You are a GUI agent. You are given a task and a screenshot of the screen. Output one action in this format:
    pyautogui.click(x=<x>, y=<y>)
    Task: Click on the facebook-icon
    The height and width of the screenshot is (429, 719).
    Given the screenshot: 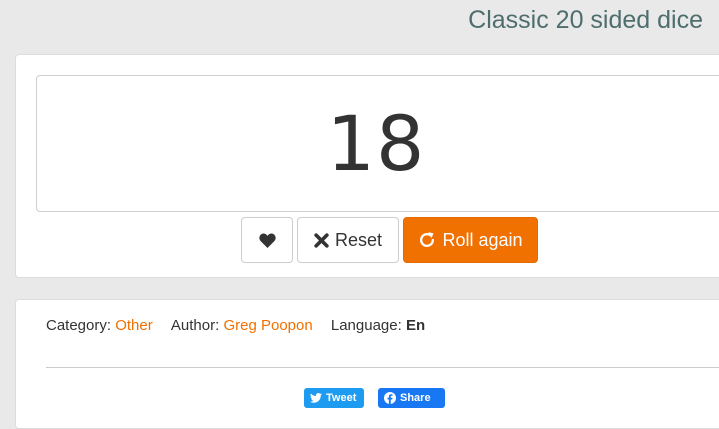 What is the action you would take?
    pyautogui.click(x=390, y=398)
    